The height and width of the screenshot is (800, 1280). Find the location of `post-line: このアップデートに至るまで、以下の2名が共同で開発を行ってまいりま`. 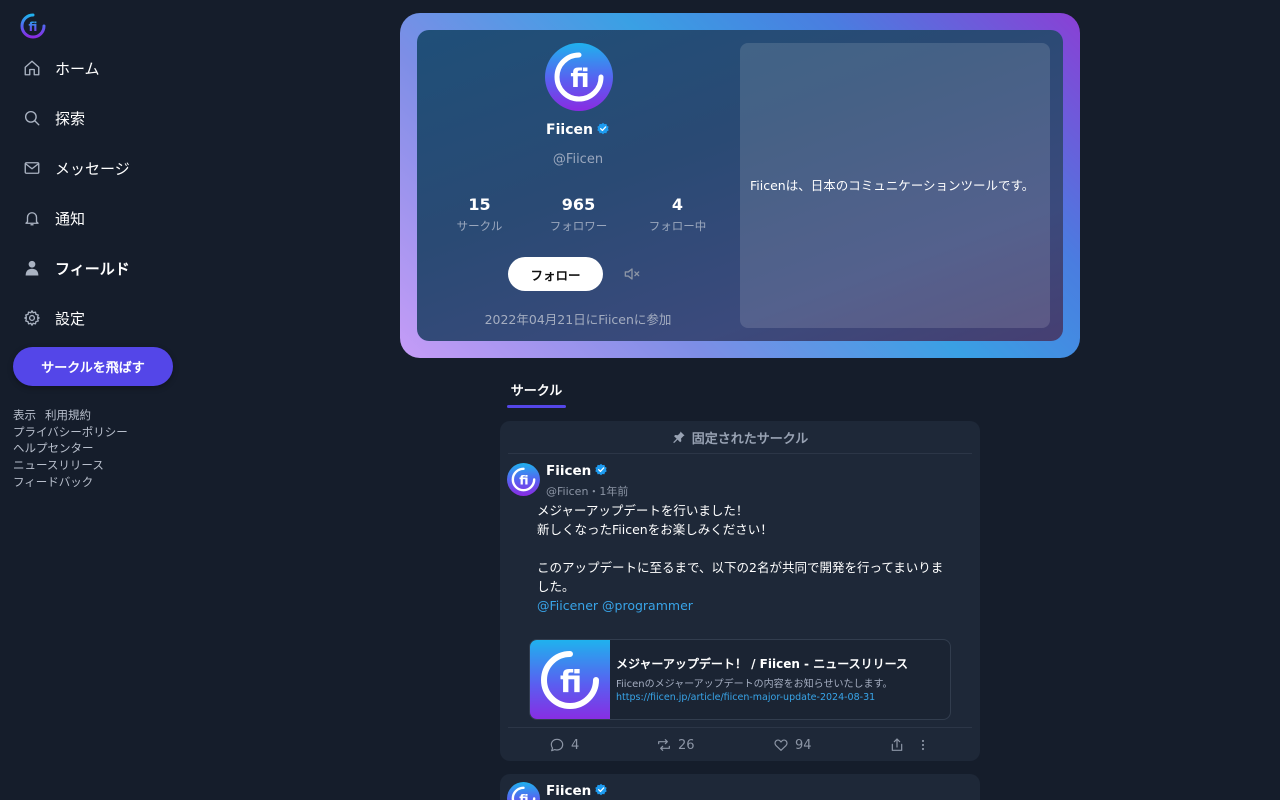

post-line: このアップデートに至るまで、以下の2名が共同で開発を行ってまいりま is located at coordinates (740, 567).